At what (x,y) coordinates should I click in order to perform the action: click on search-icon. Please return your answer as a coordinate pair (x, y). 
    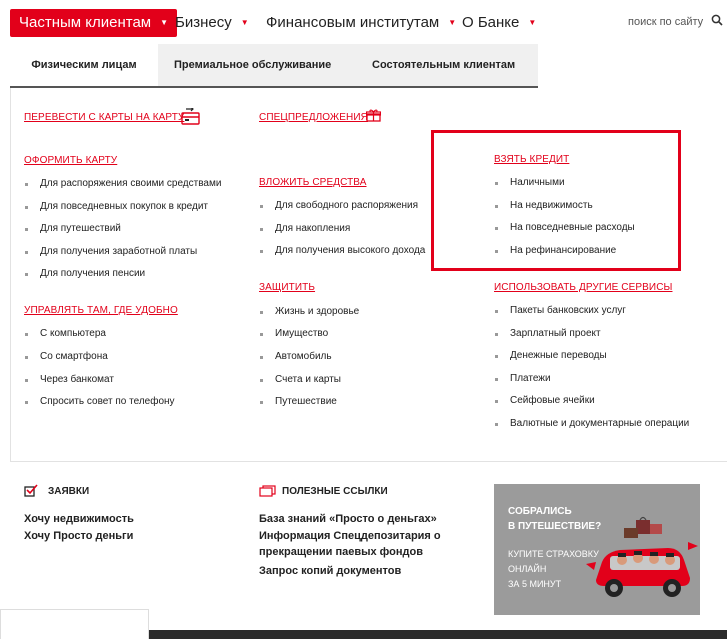
    Looking at the image, I should click on (717, 20).